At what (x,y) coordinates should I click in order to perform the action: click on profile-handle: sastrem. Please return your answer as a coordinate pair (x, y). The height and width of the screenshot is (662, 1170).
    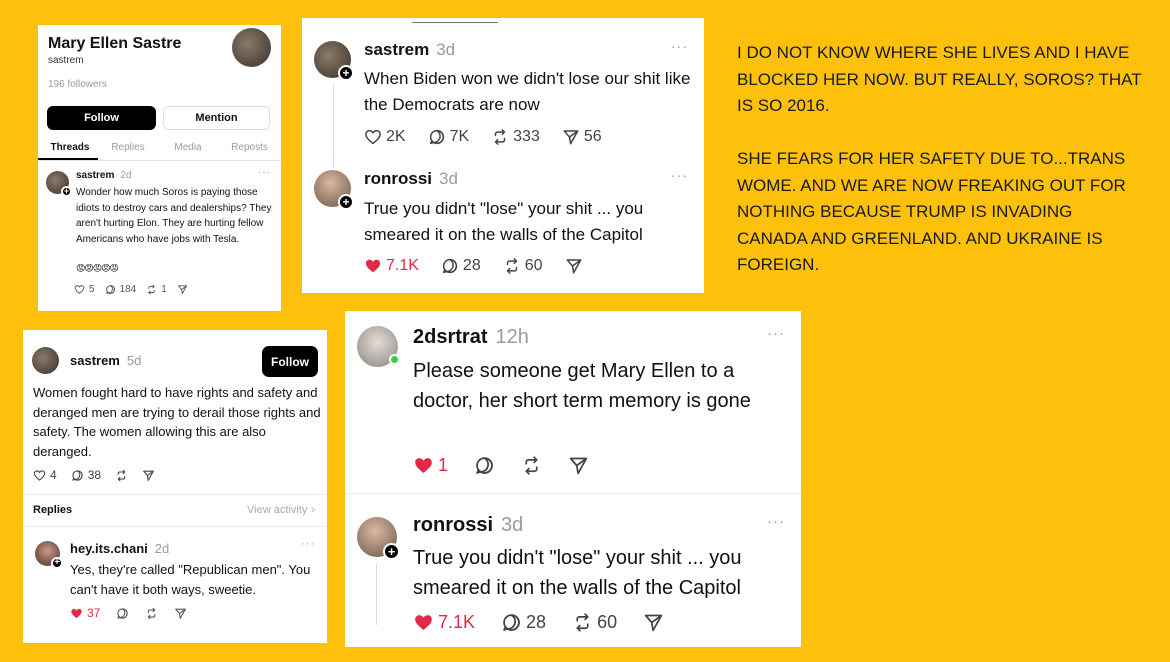
    Looking at the image, I should click on (66, 60).